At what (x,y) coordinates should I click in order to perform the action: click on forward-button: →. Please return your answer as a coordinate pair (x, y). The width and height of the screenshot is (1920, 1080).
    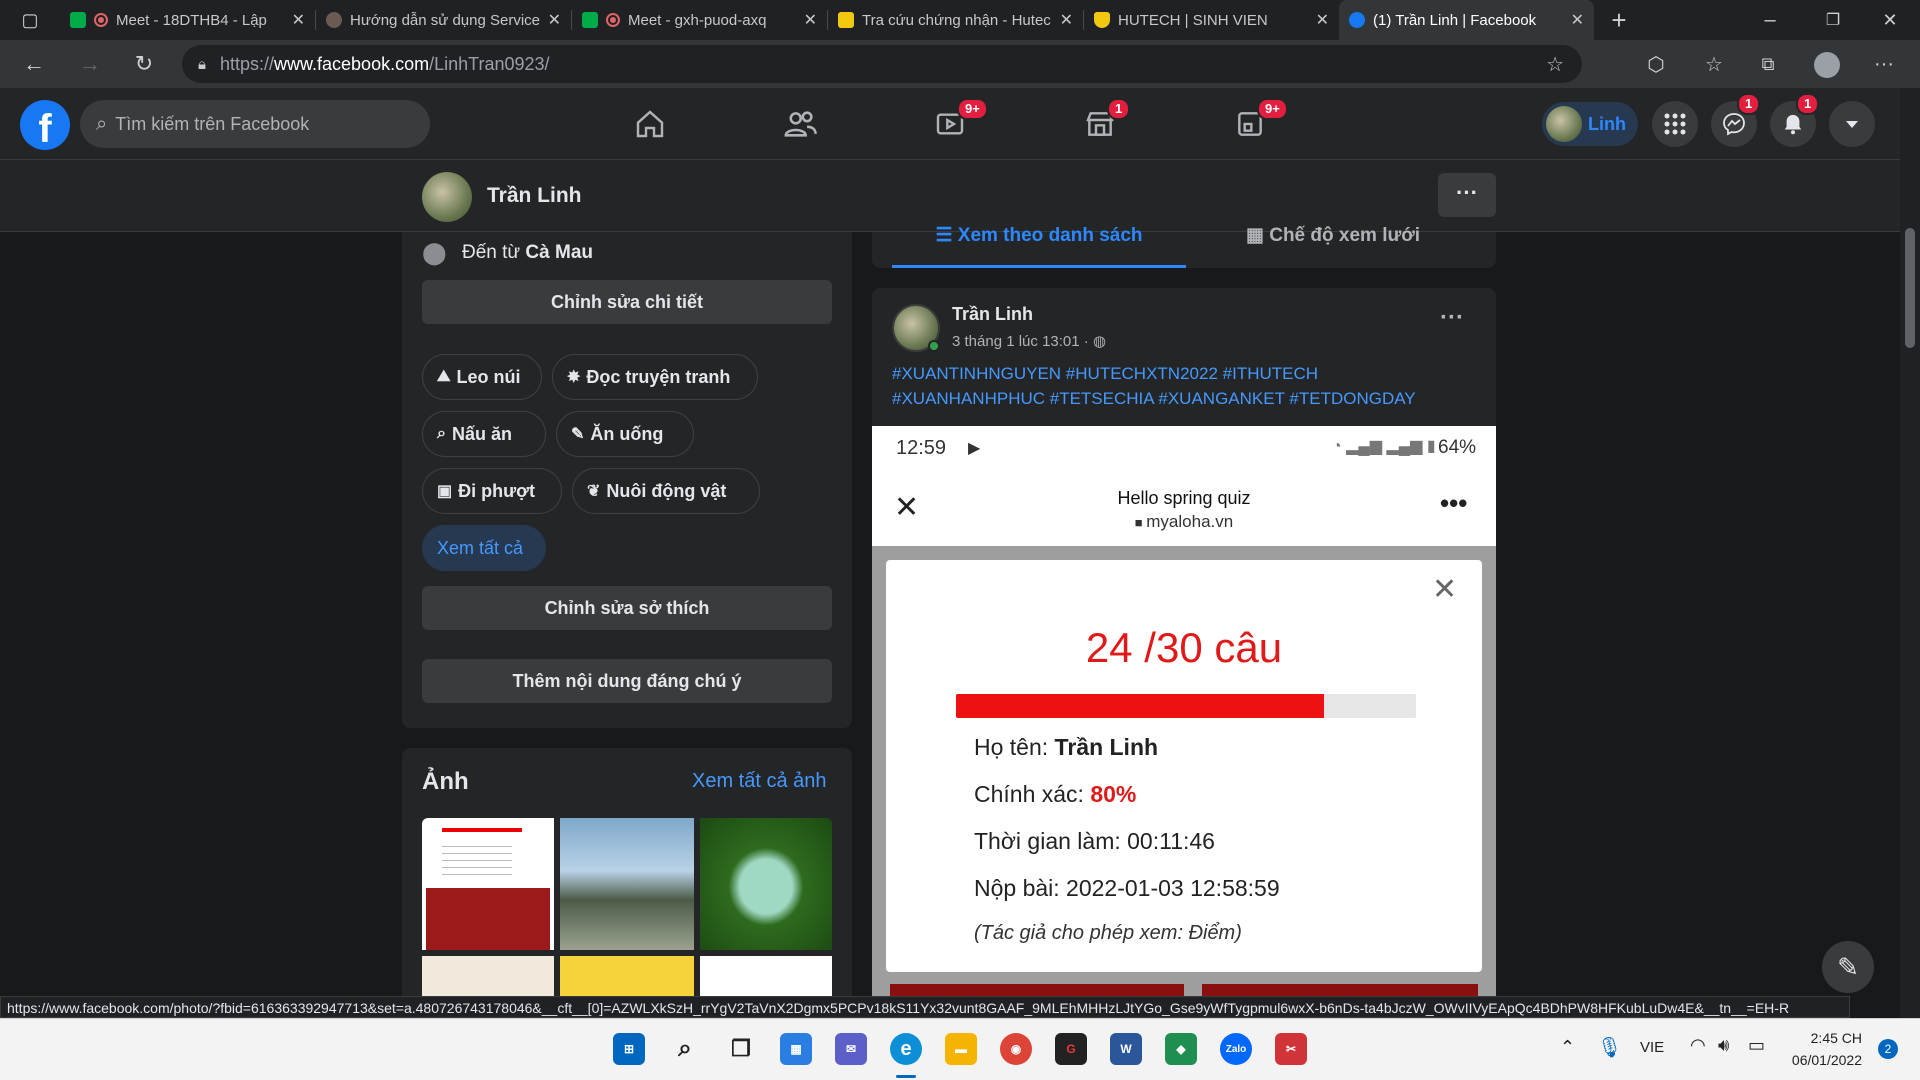
    Looking at the image, I should click on (90, 64).